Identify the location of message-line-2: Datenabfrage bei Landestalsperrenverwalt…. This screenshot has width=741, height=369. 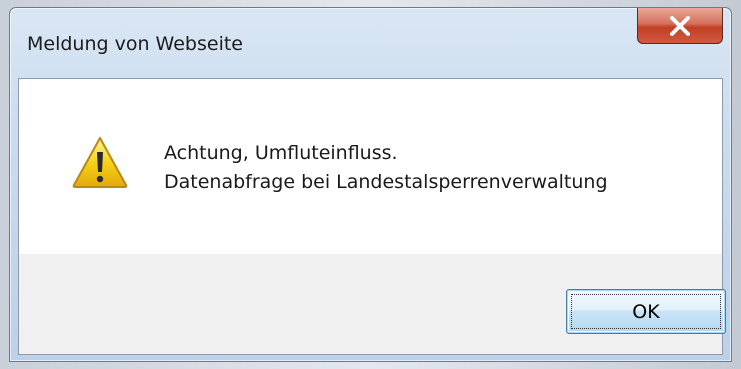
(386, 182).